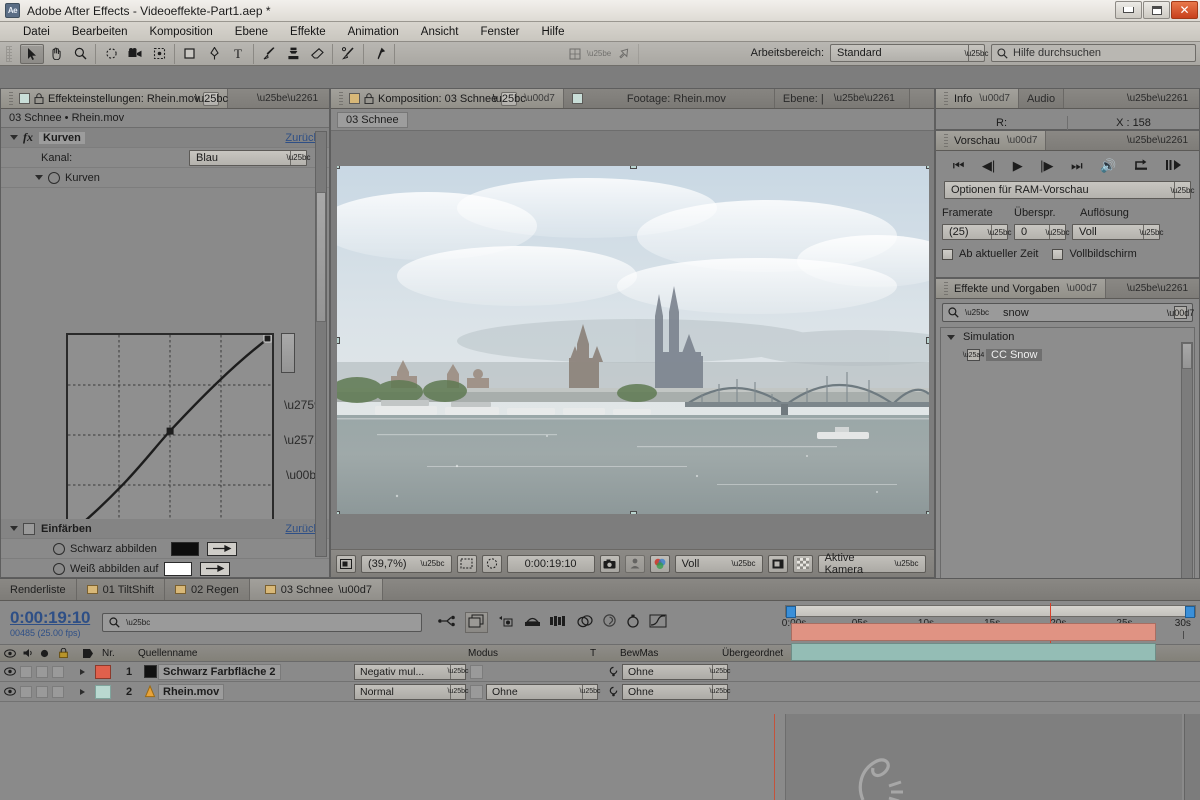 The width and height of the screenshot is (1200, 800). I want to click on tab-02-regen: 02 Regen, so click(207, 589).